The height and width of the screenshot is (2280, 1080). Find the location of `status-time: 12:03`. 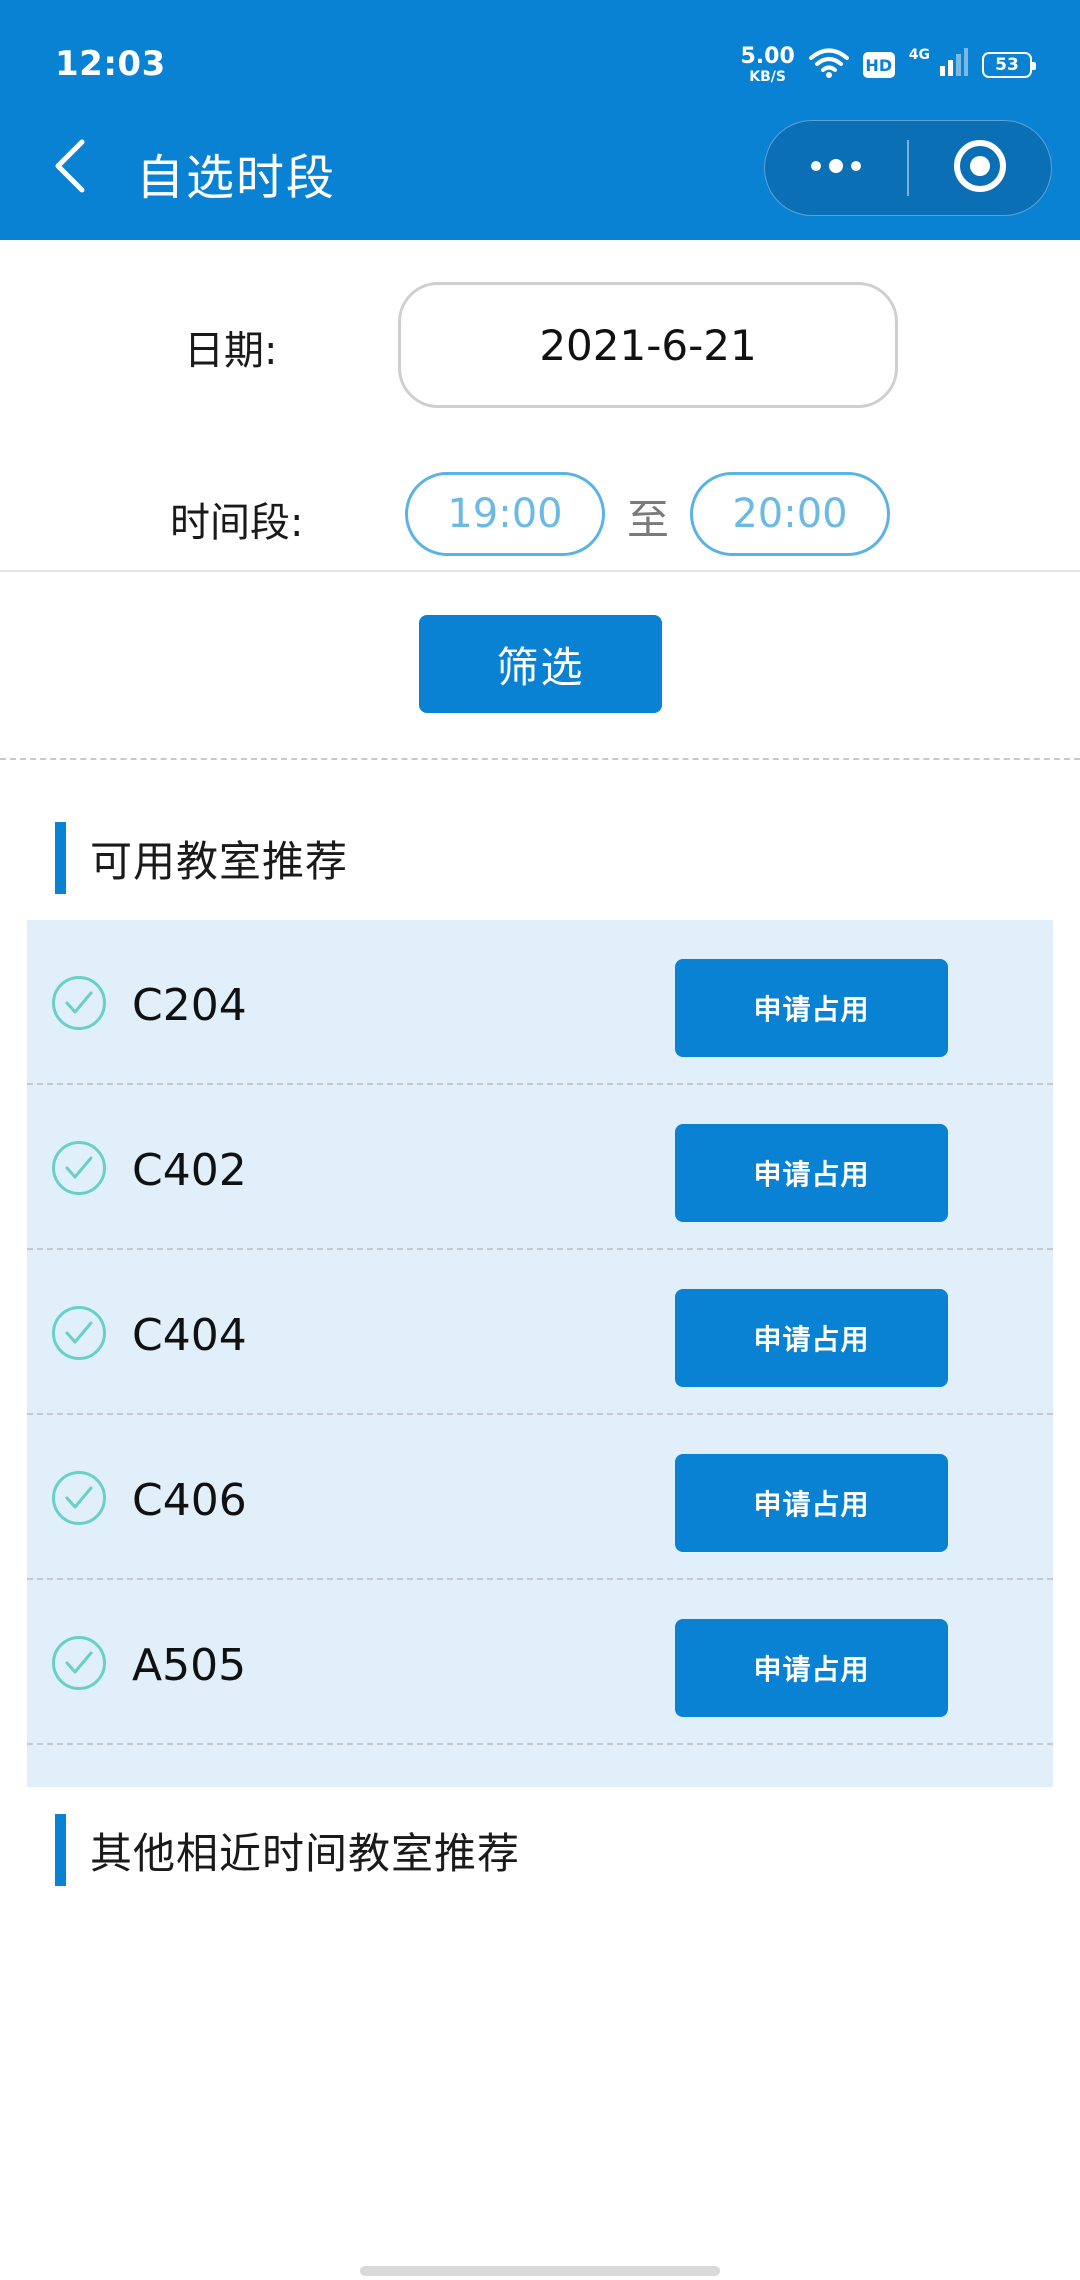

status-time: 12:03 is located at coordinates (110, 64).